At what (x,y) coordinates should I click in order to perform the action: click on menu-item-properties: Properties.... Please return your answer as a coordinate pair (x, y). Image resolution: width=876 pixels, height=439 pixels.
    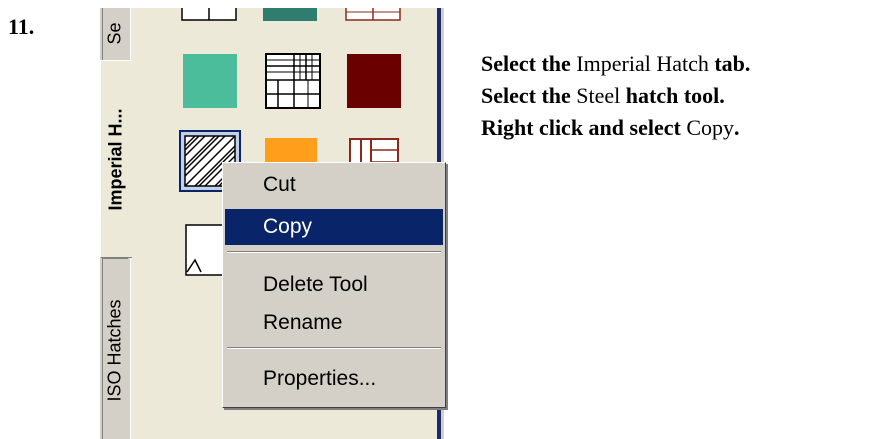
    Looking at the image, I should click on (334, 379).